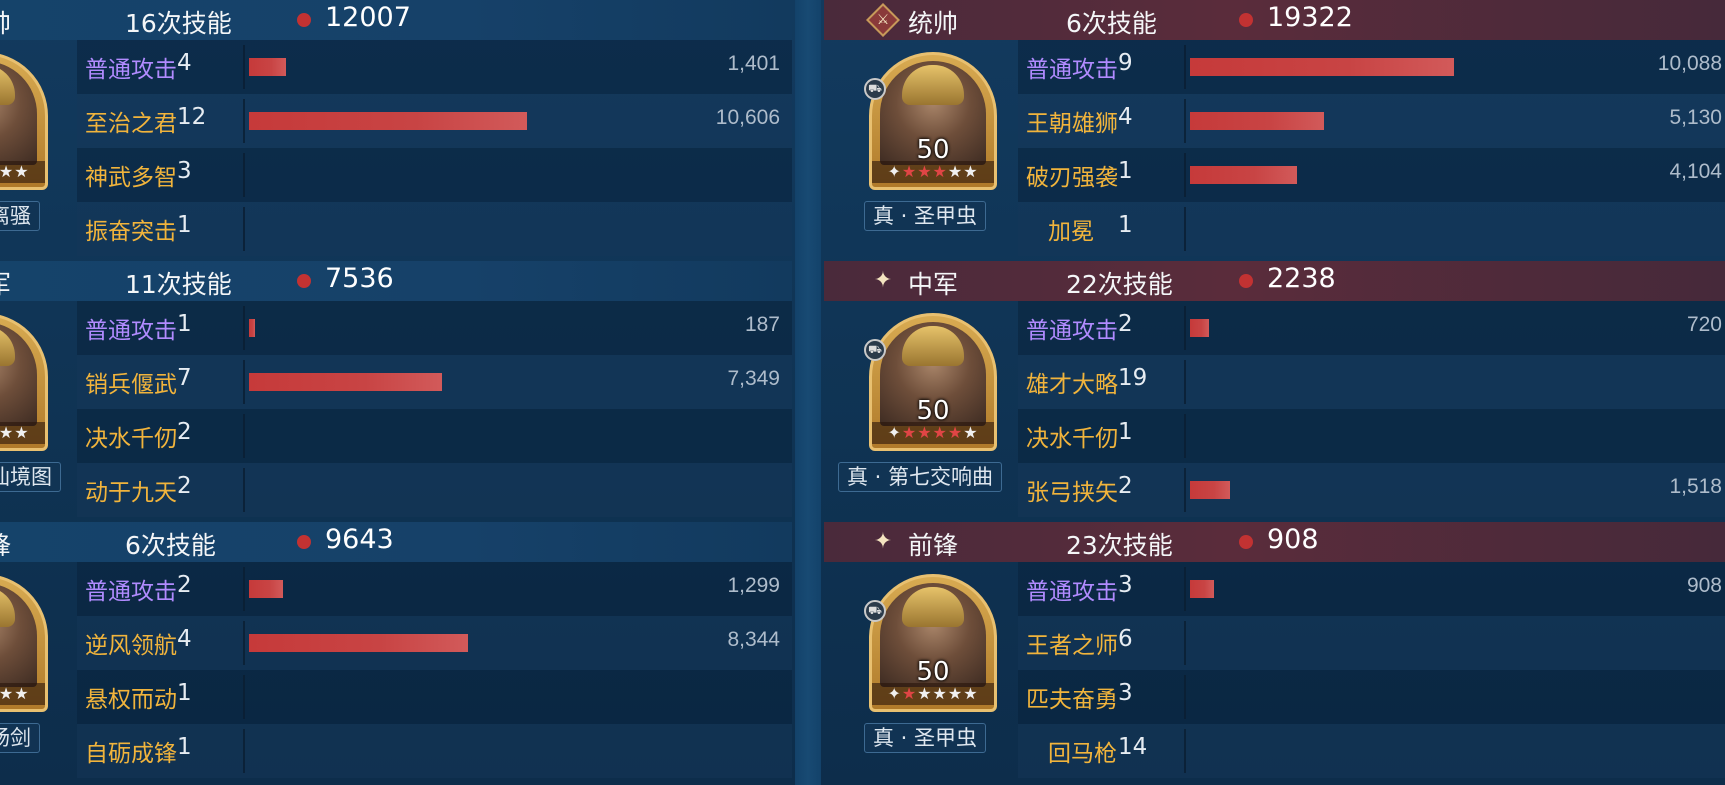 This screenshot has height=785, width=1725. I want to click on skill-count: 16次技能, so click(178, 23).